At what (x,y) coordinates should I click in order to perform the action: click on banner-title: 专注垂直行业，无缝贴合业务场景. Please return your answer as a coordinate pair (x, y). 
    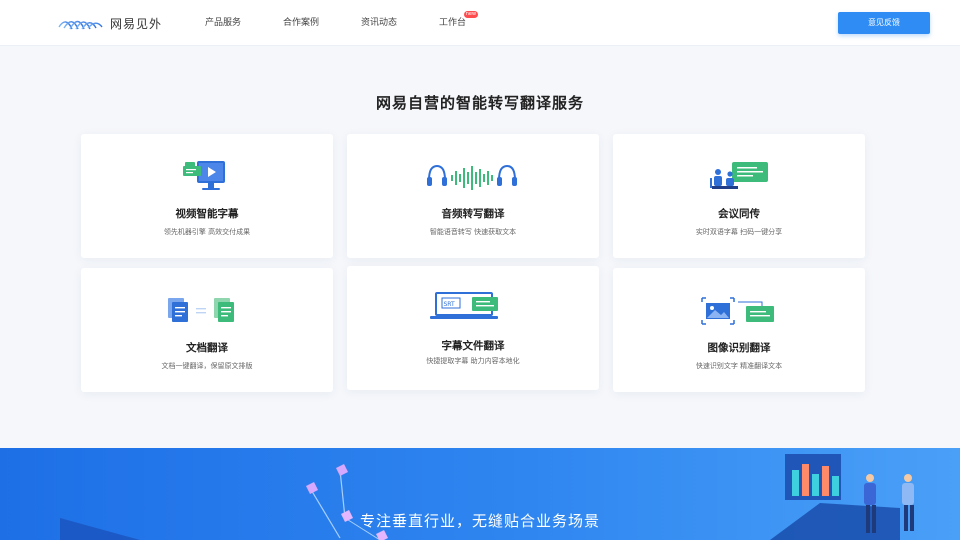
    Looking at the image, I should click on (479, 521).